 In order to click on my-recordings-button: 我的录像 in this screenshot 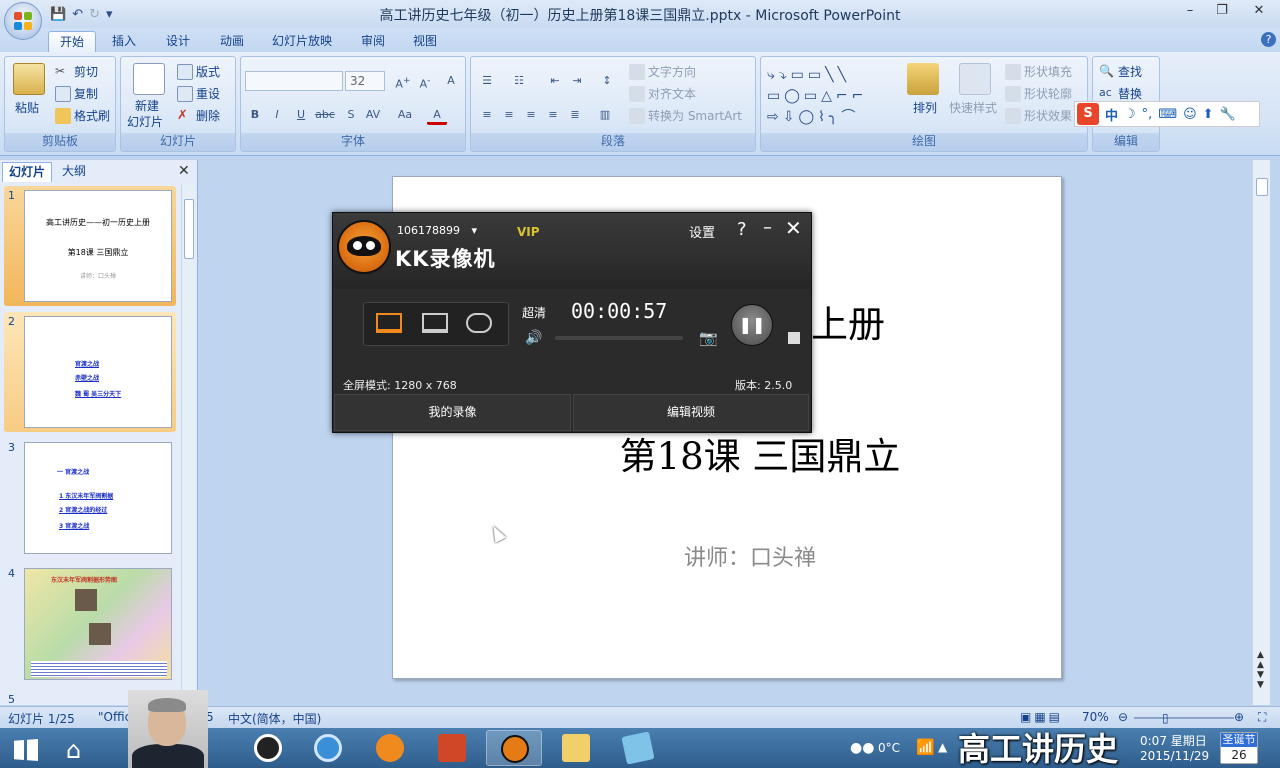, I will do `click(452, 412)`.